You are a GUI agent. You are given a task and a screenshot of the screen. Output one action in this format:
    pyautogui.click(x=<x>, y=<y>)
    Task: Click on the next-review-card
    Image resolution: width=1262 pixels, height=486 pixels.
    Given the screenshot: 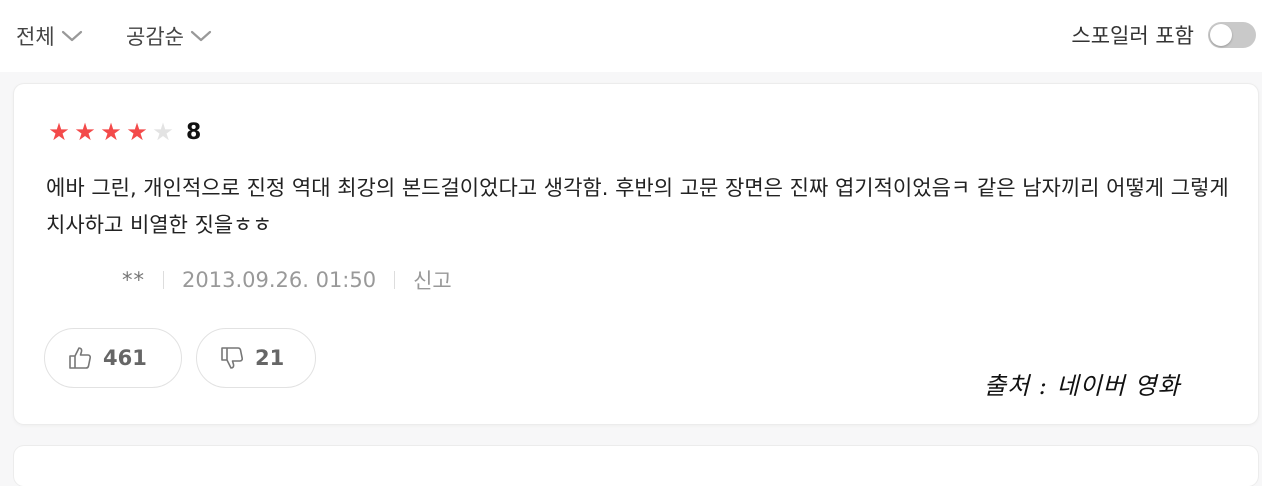 What is the action you would take?
    pyautogui.click(x=636, y=466)
    